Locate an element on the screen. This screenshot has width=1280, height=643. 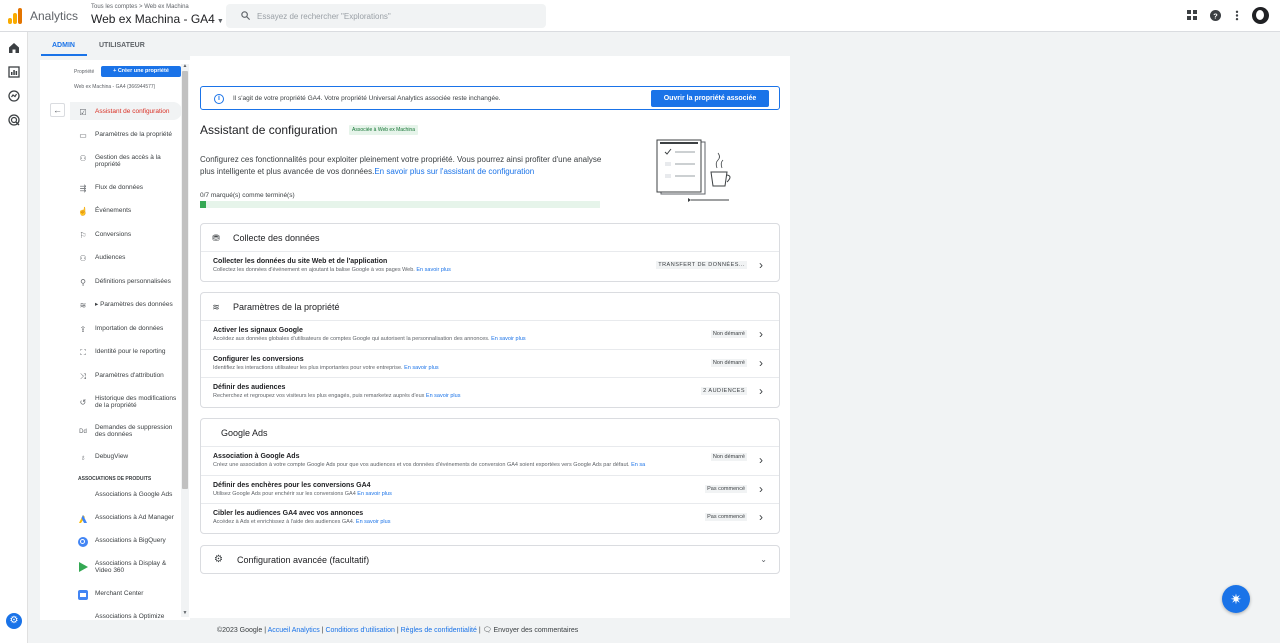
row-title: Association à Google Ads is located at coordinates (256, 456).